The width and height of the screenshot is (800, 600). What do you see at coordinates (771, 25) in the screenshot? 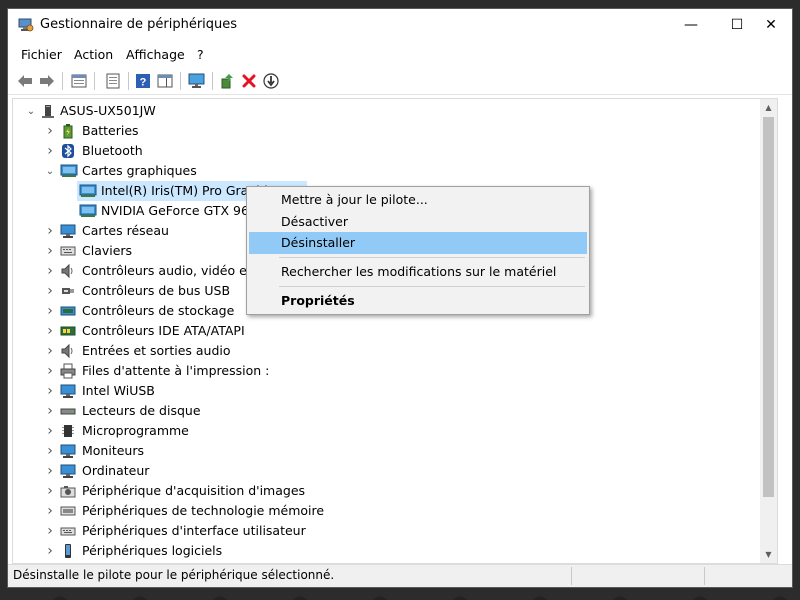
I see `close-button: ✕` at bounding box center [771, 25].